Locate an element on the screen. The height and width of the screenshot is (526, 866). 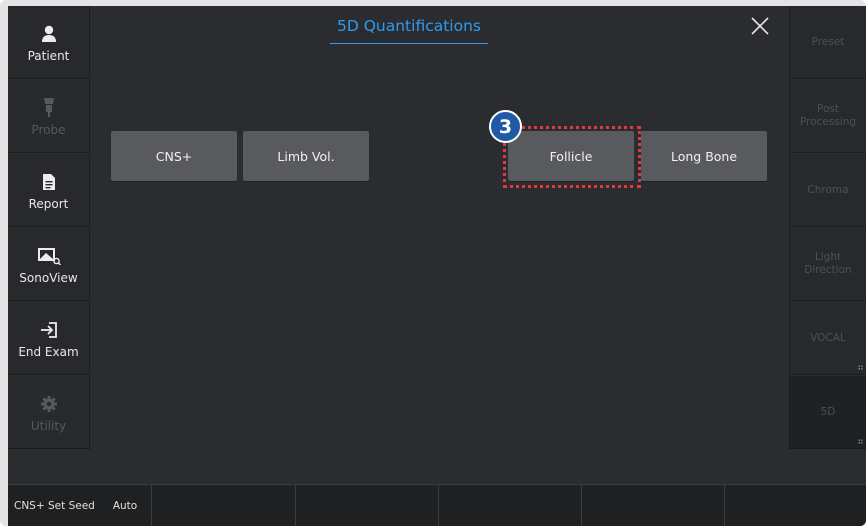
sidebar-item-utility: Utility is located at coordinates (49, 412).